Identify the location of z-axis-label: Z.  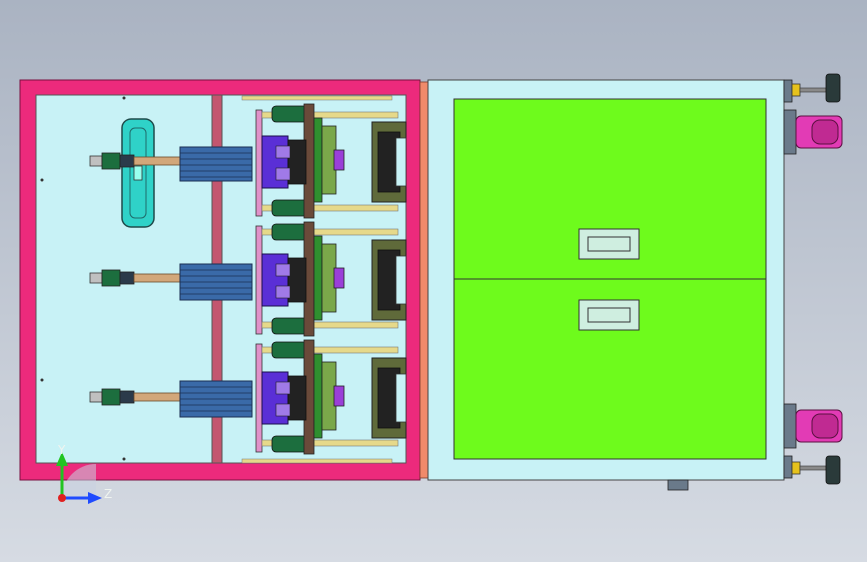
(108, 494).